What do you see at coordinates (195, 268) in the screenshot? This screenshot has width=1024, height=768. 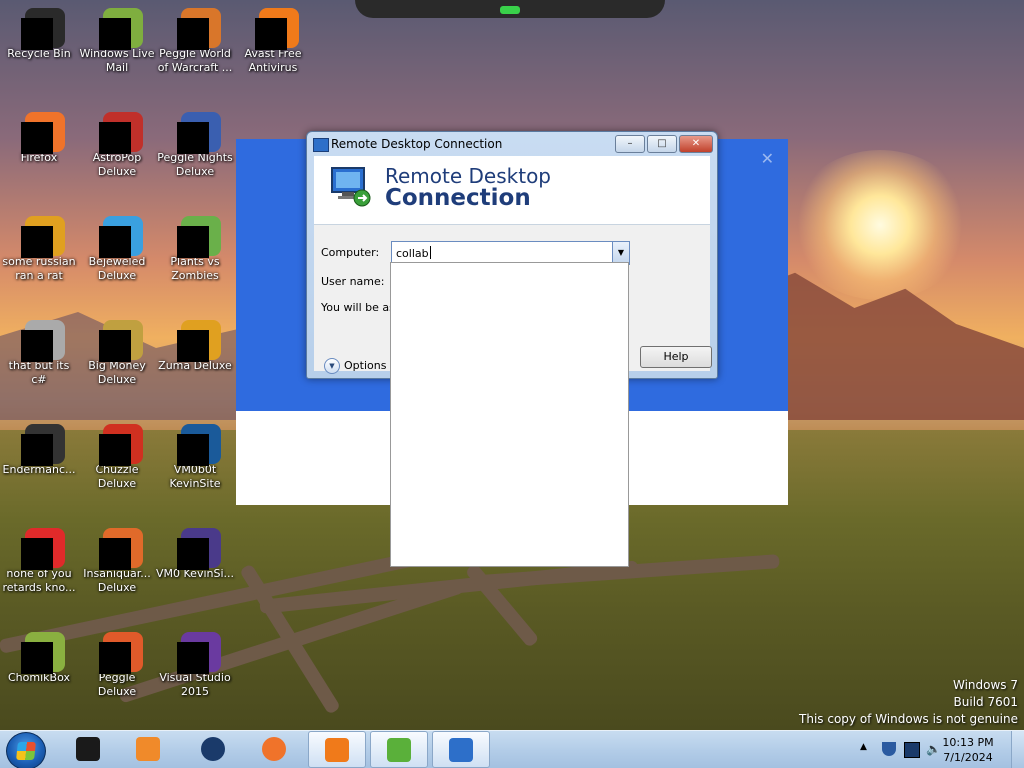 I see `desktop-icon-label: Plants vs Zombies` at bounding box center [195, 268].